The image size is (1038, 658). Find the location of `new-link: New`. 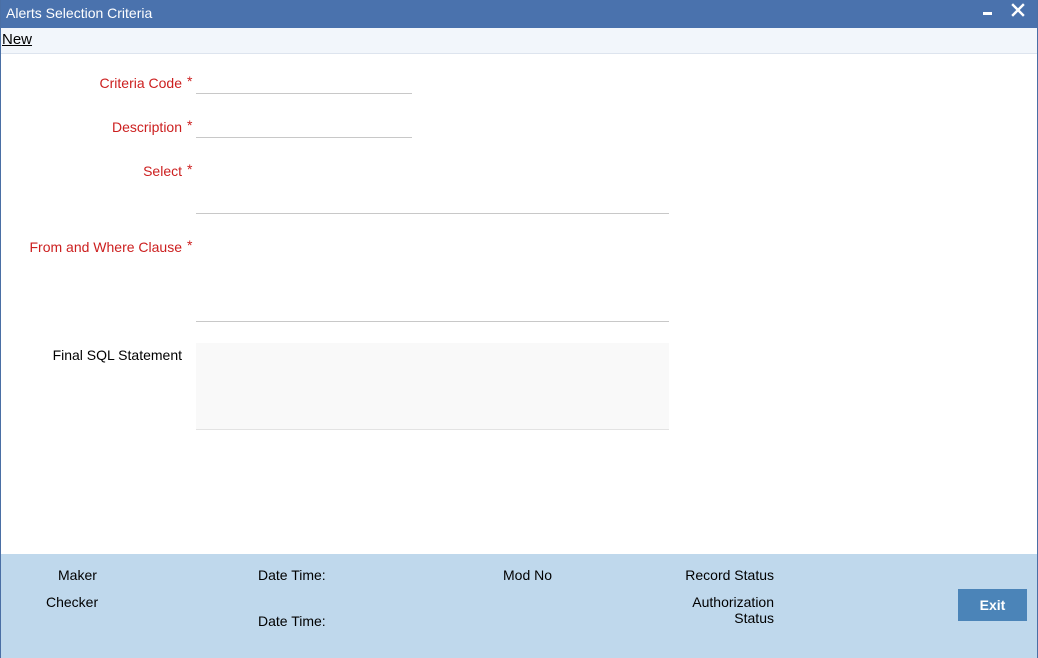

new-link: New is located at coordinates (17, 40).